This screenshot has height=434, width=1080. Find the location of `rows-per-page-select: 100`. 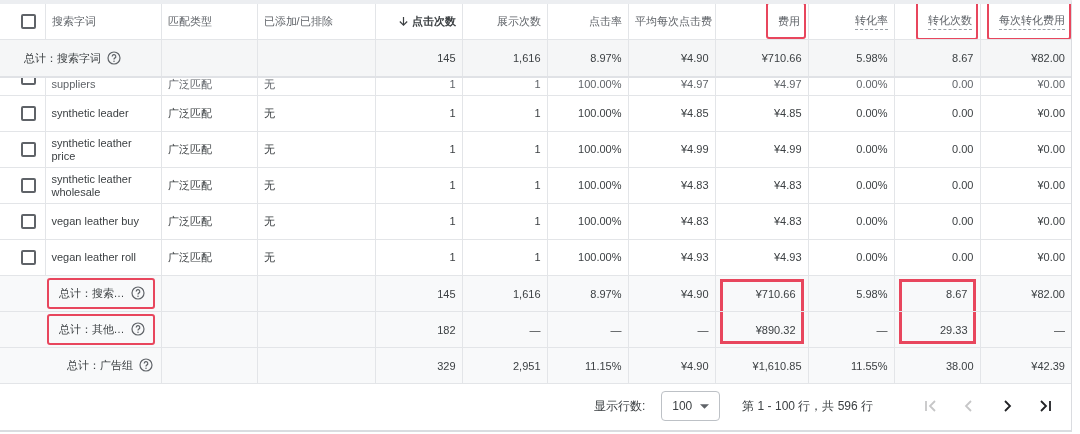

rows-per-page-select: 100 is located at coordinates (691, 406).